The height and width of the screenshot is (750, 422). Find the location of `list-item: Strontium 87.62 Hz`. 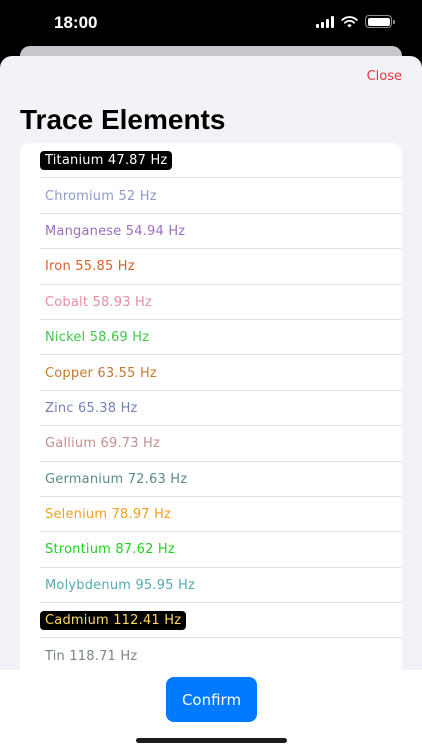

list-item: Strontium 87.62 Hz is located at coordinates (211, 550).